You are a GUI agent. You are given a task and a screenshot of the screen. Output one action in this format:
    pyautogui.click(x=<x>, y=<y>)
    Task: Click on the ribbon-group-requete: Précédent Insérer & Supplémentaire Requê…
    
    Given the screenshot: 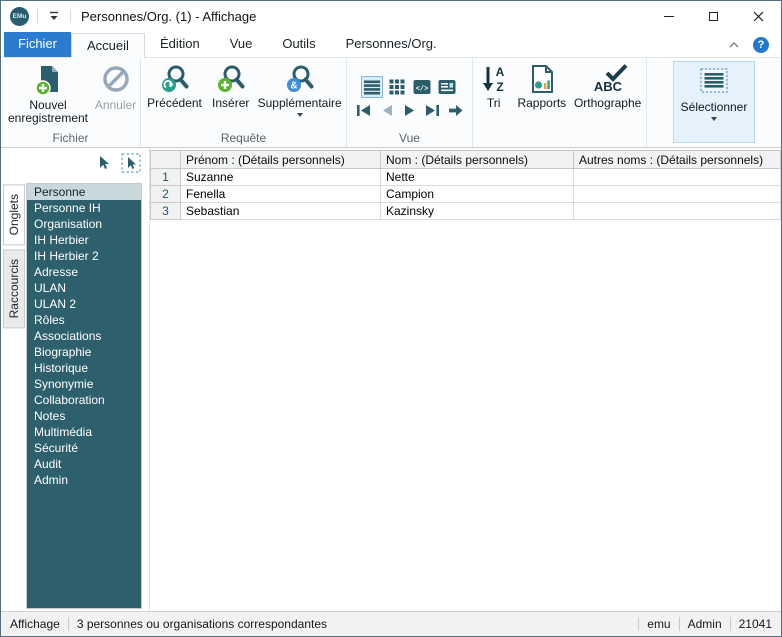 What is the action you would take?
    pyautogui.click(x=244, y=102)
    